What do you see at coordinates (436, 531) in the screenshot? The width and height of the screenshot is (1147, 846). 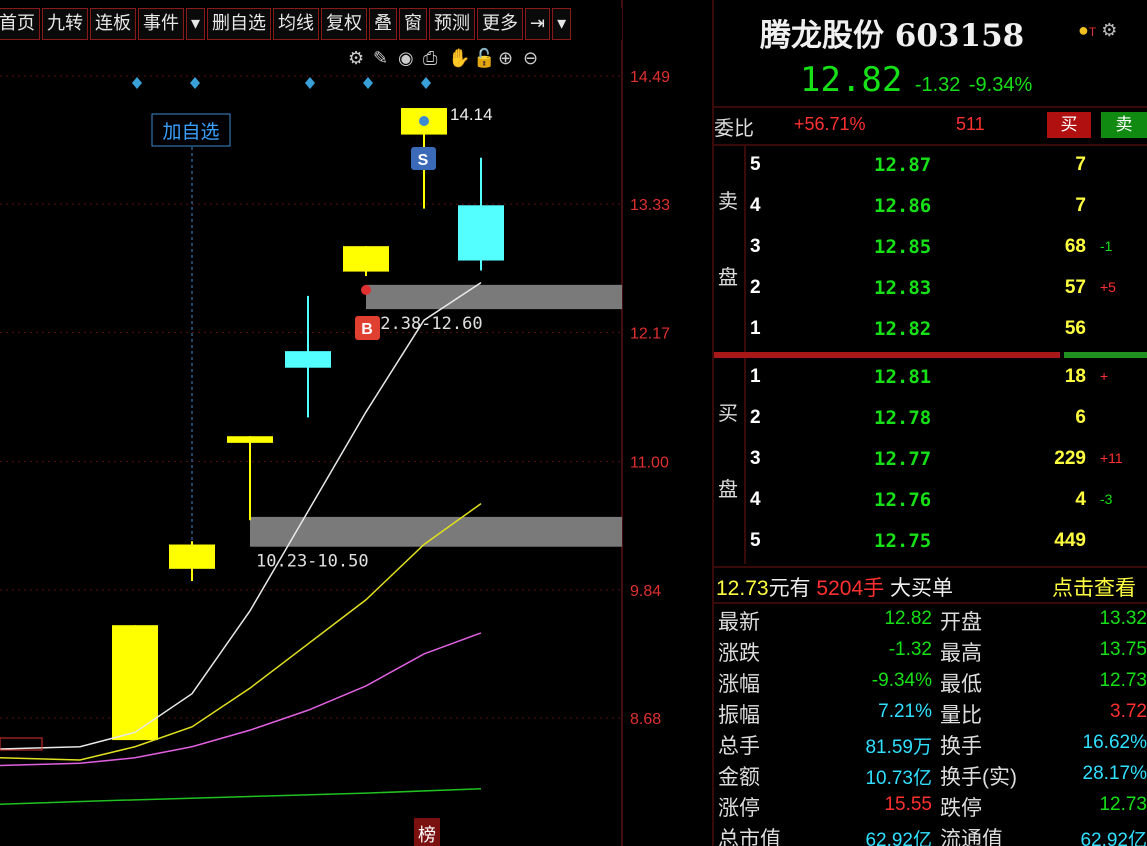 I see `price-gap-lower` at bounding box center [436, 531].